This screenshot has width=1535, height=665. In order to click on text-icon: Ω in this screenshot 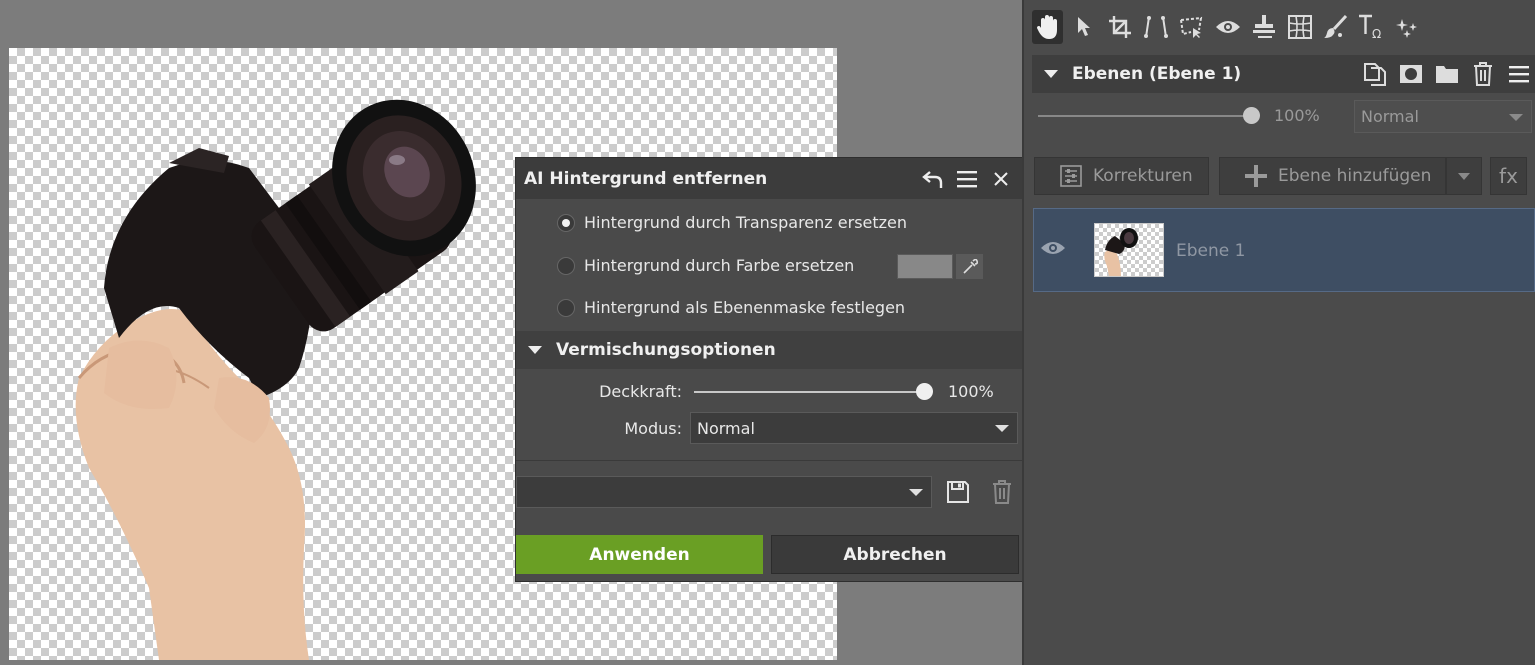, I will do `click(1371, 27)`.